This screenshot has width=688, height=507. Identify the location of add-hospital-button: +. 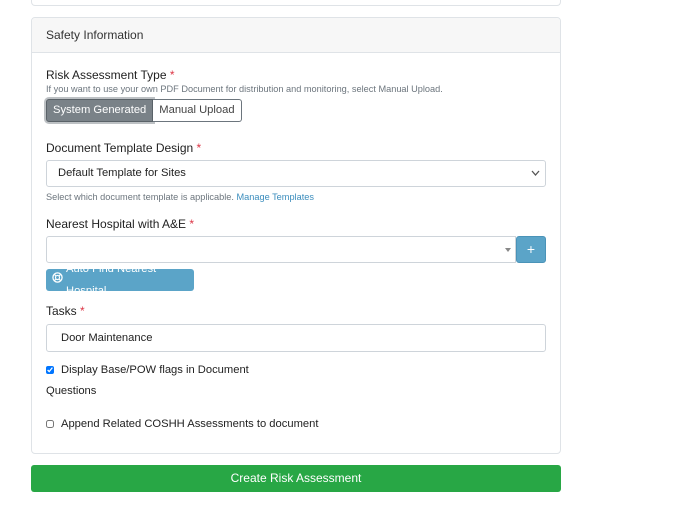
(531, 249).